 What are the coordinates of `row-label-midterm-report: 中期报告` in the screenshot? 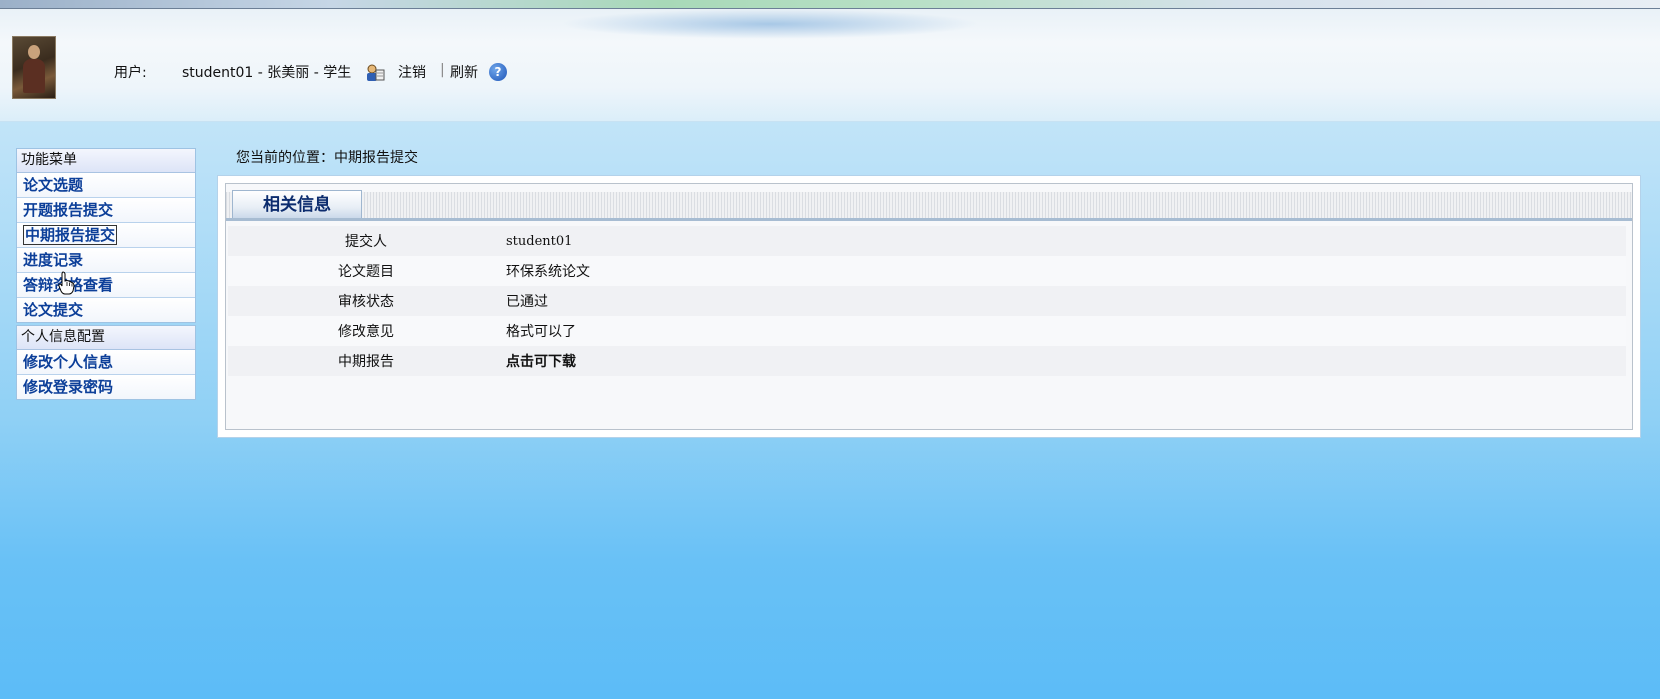 It's located at (366, 362).